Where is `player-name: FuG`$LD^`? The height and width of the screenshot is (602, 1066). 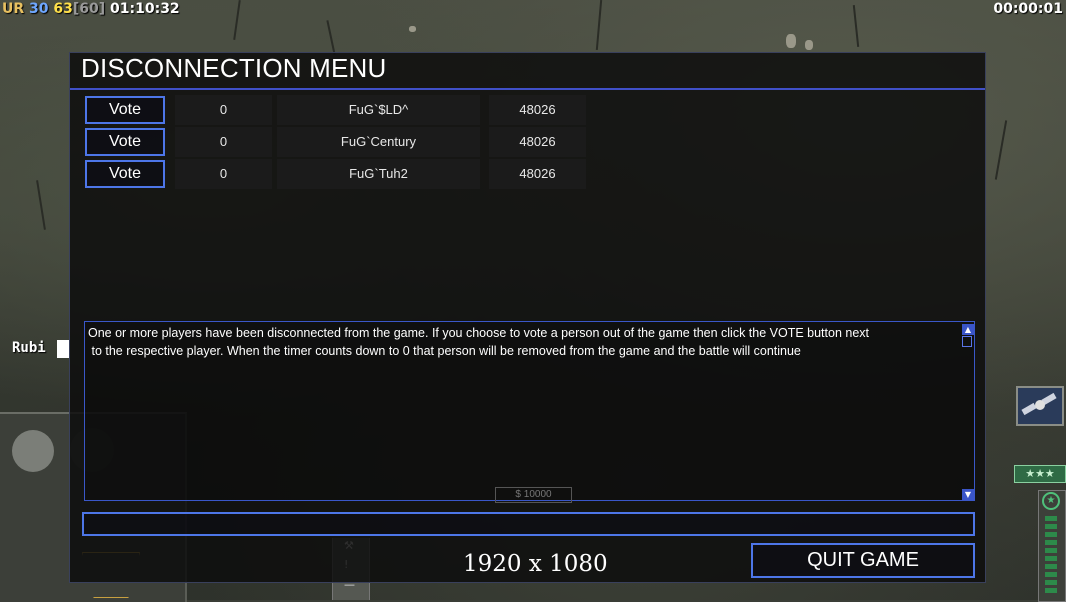 player-name: FuG`$LD^ is located at coordinates (378, 110).